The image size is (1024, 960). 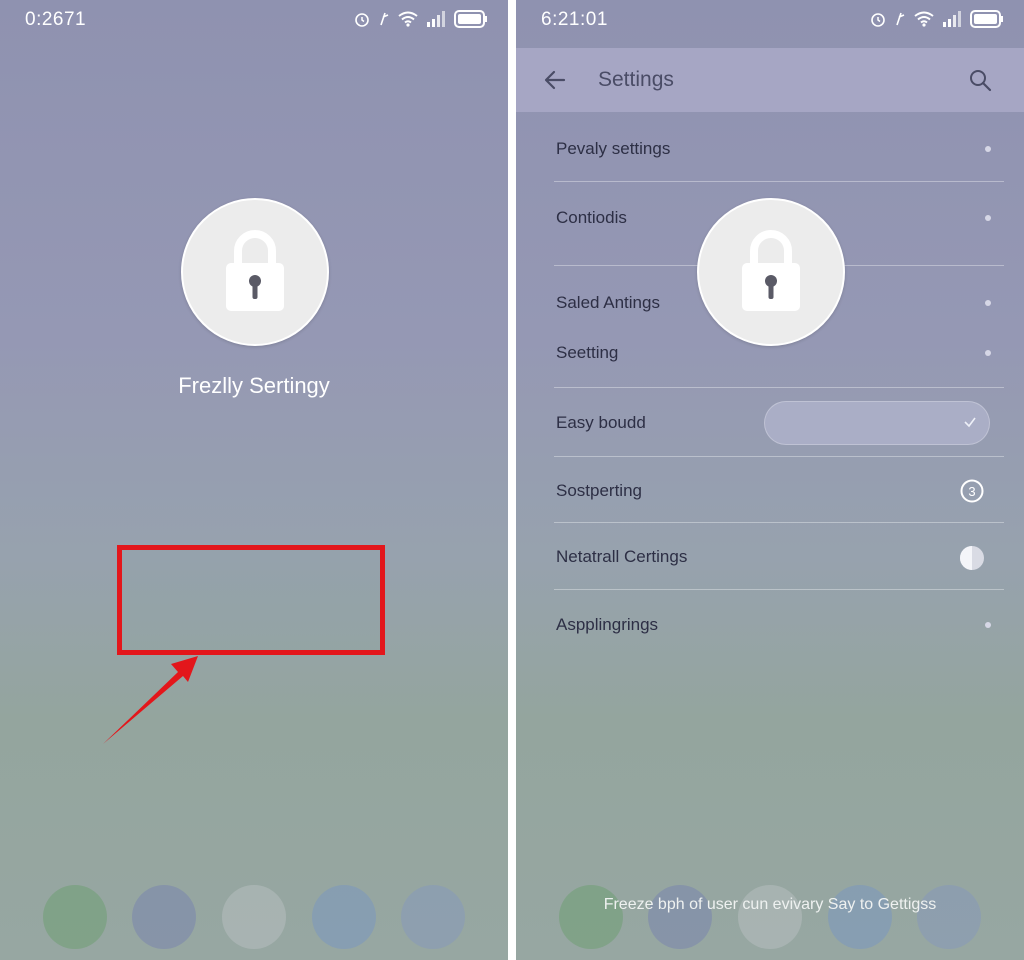 What do you see at coordinates (987, 19) in the screenshot?
I see `battery-icon` at bounding box center [987, 19].